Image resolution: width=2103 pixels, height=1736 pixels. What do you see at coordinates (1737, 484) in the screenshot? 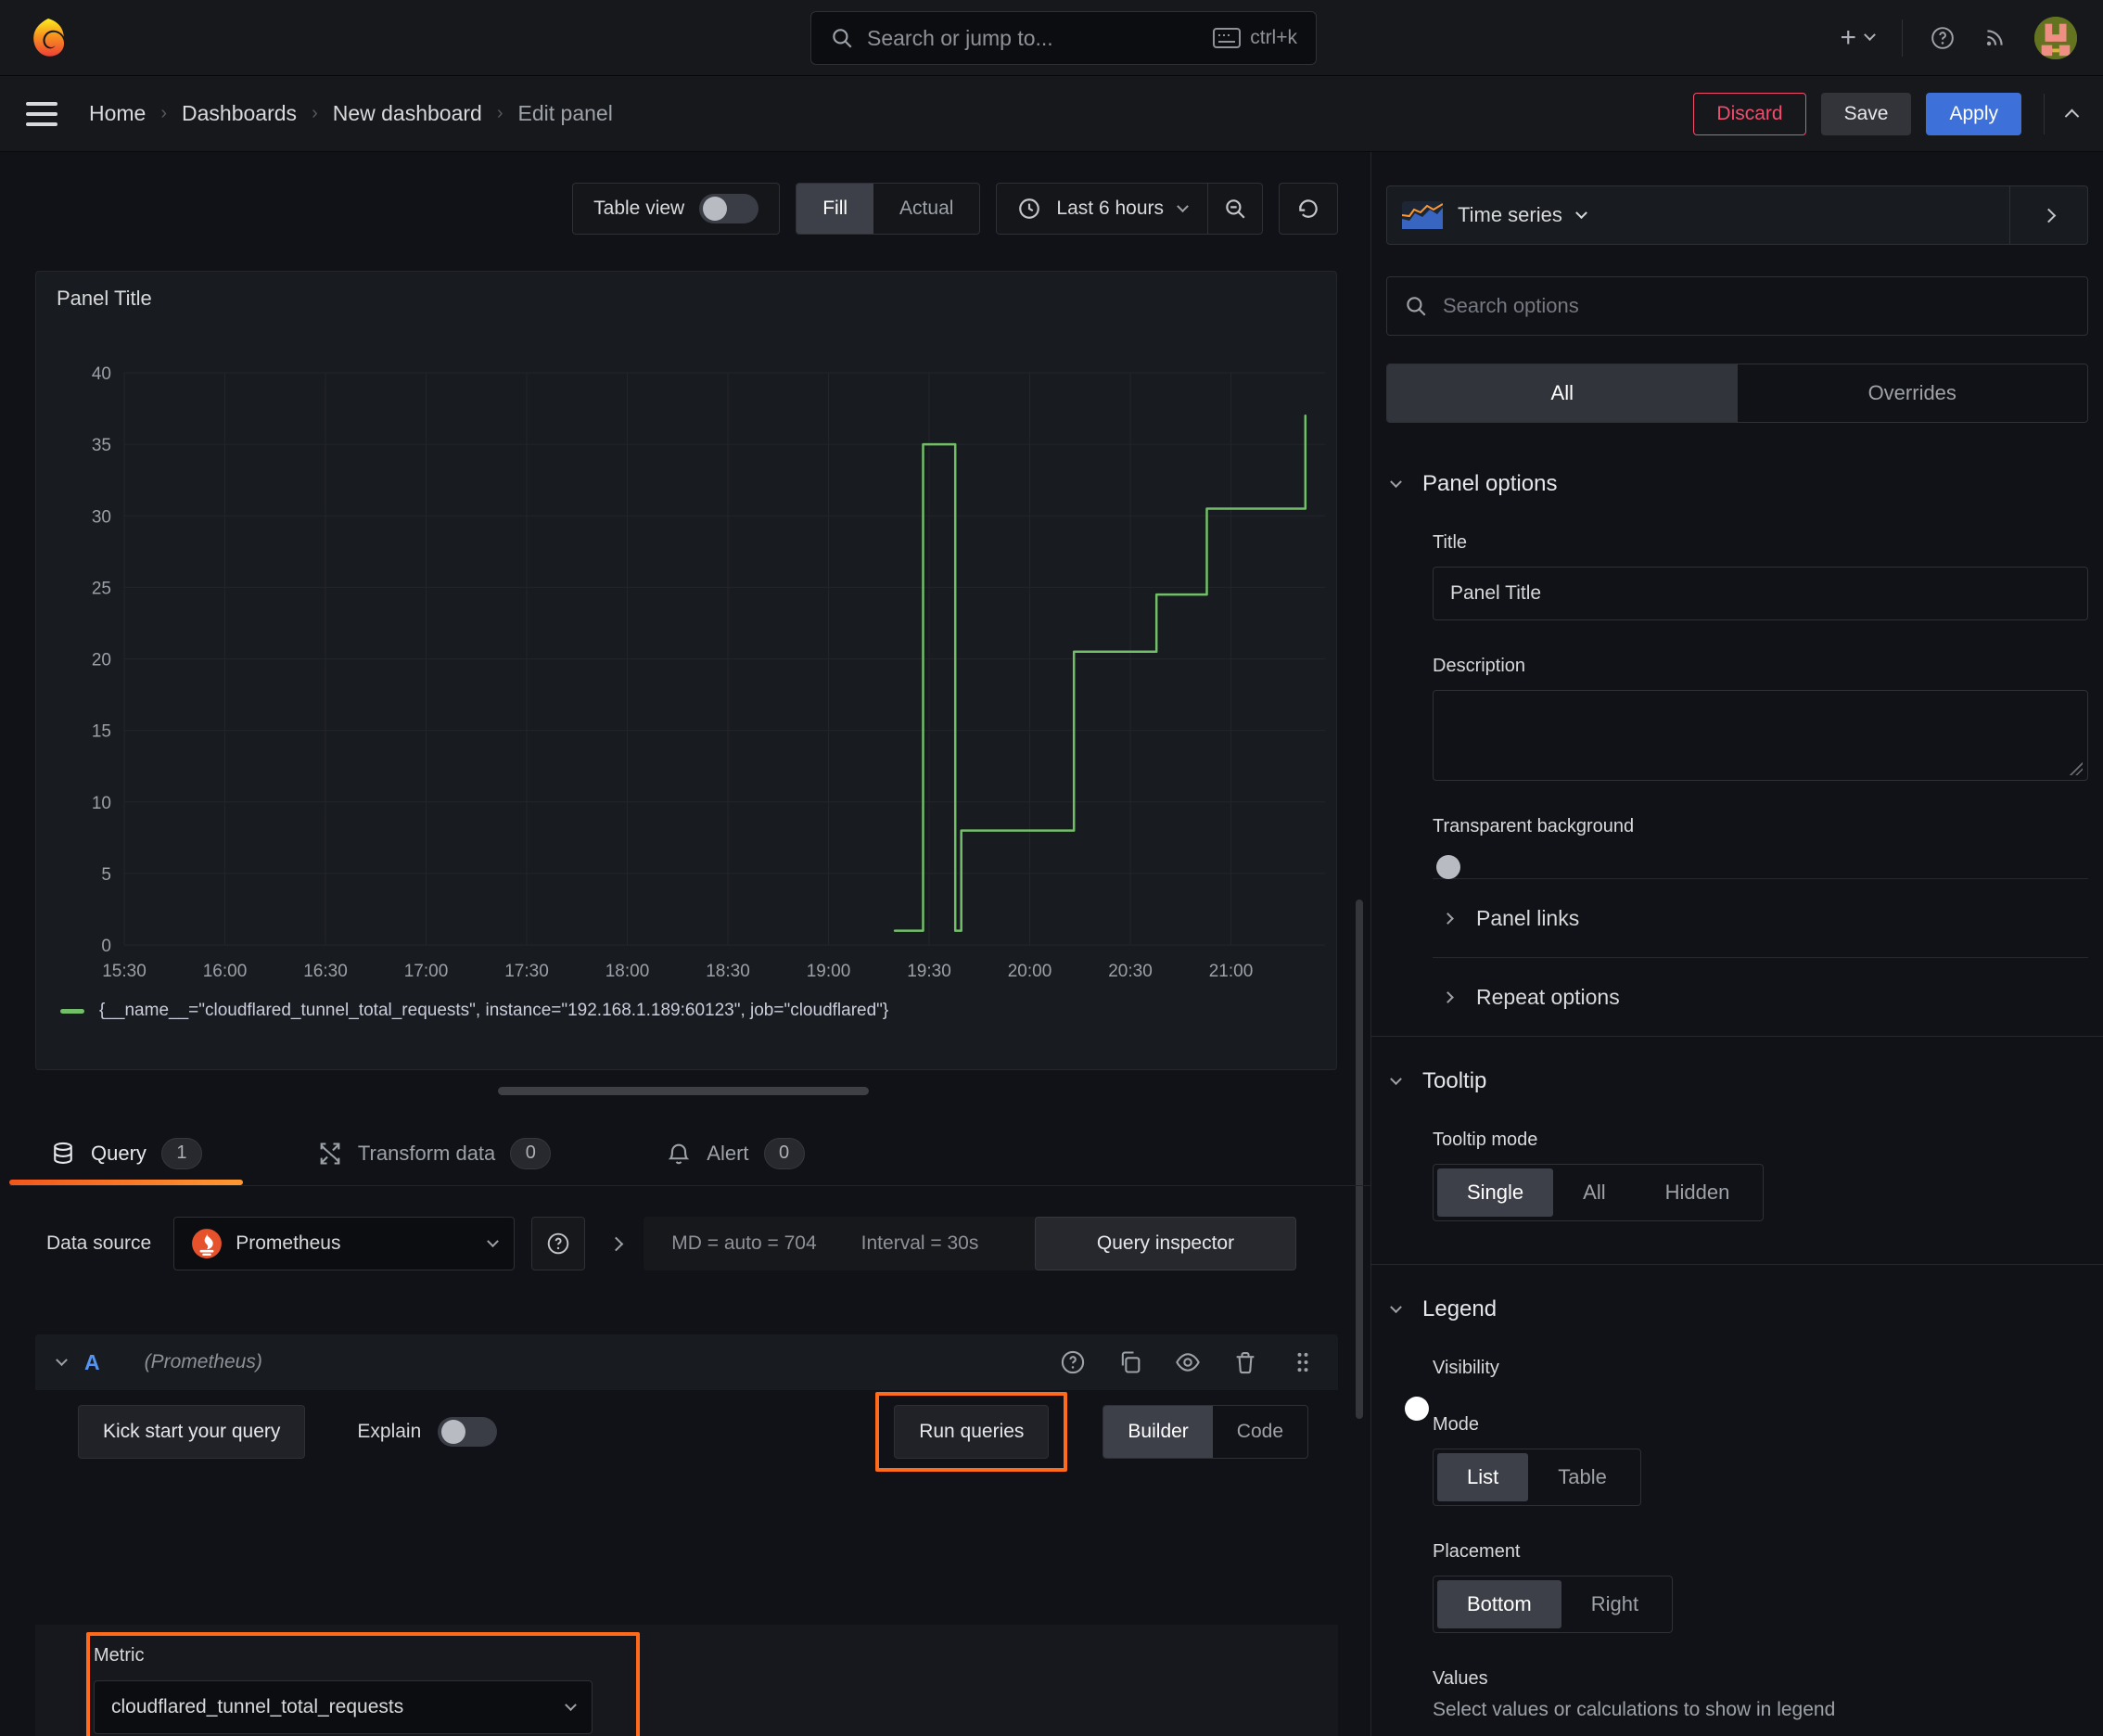
I see `panel-options-section-header: Panel options` at bounding box center [1737, 484].